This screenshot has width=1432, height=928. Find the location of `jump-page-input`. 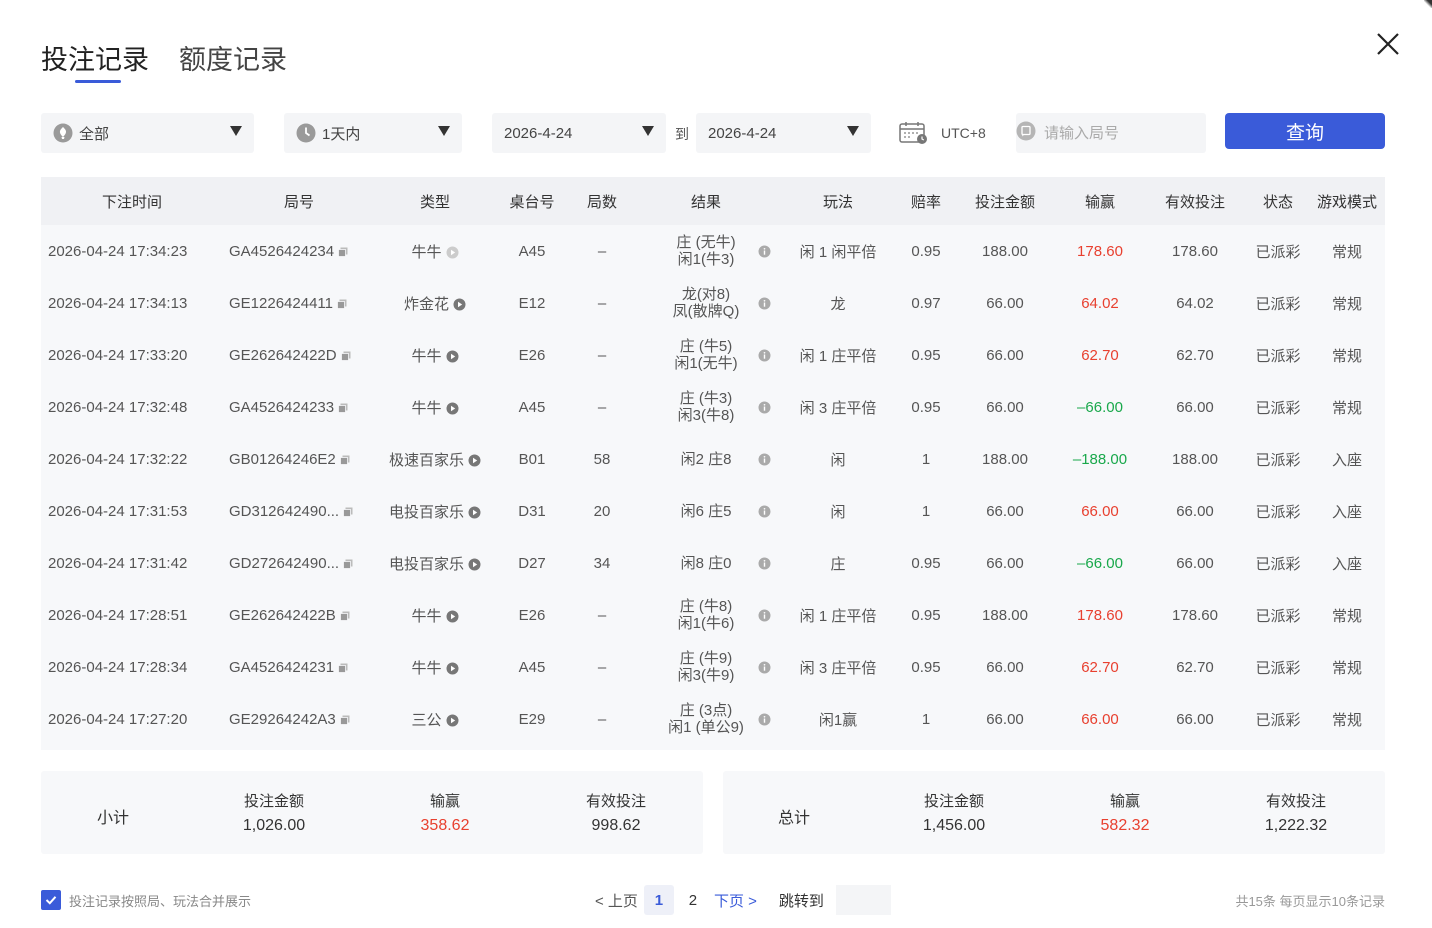

jump-page-input is located at coordinates (863, 900).